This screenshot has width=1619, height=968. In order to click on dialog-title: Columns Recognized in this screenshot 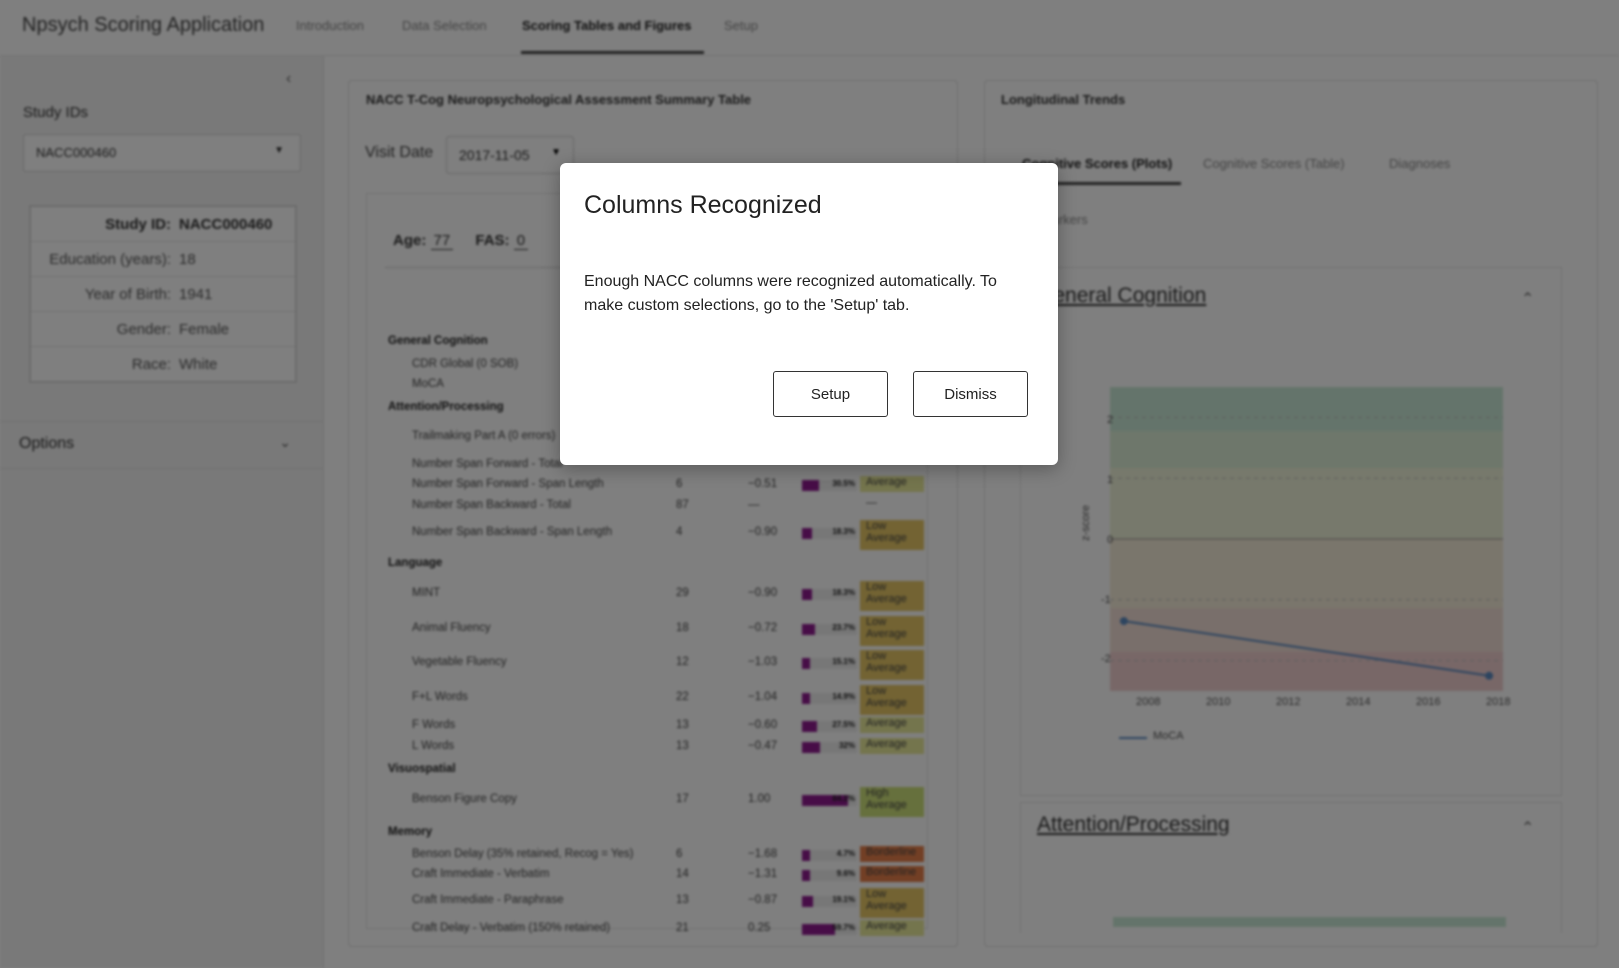, I will do `click(703, 205)`.